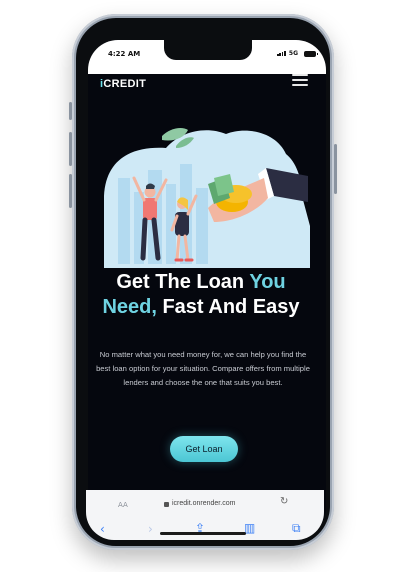  I want to click on brand-logo: iCREDIT, so click(123, 84).